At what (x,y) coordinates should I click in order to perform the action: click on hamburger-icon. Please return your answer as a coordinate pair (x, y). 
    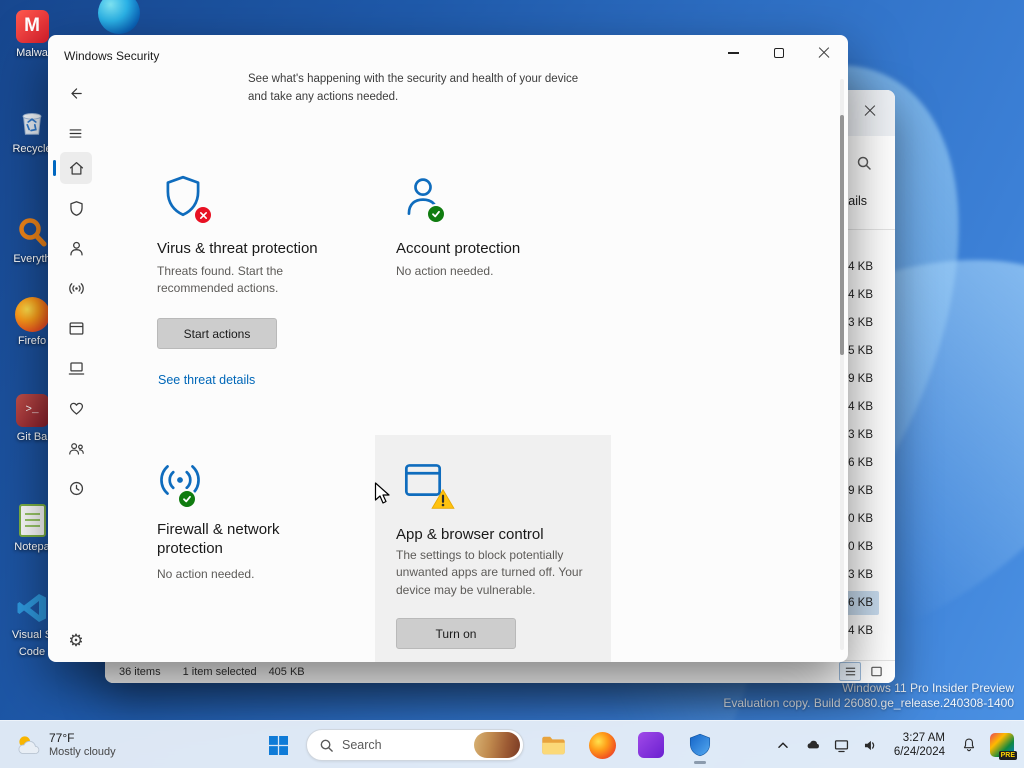
    Looking at the image, I should click on (75, 133).